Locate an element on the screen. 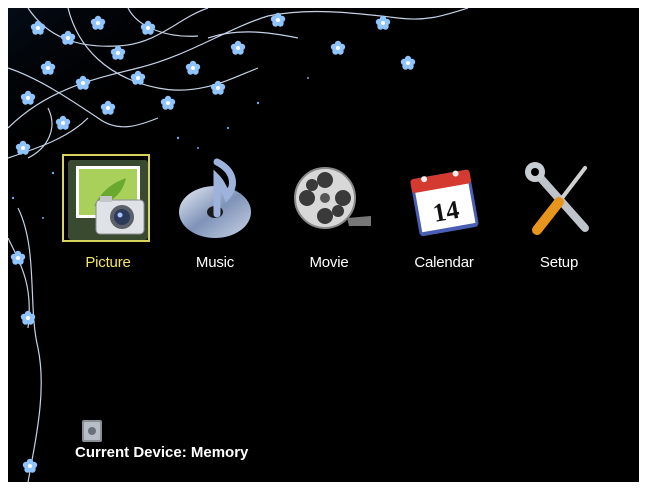 The width and height of the screenshot is (647, 490). menu-label-movie: Movie is located at coordinates (329, 262).